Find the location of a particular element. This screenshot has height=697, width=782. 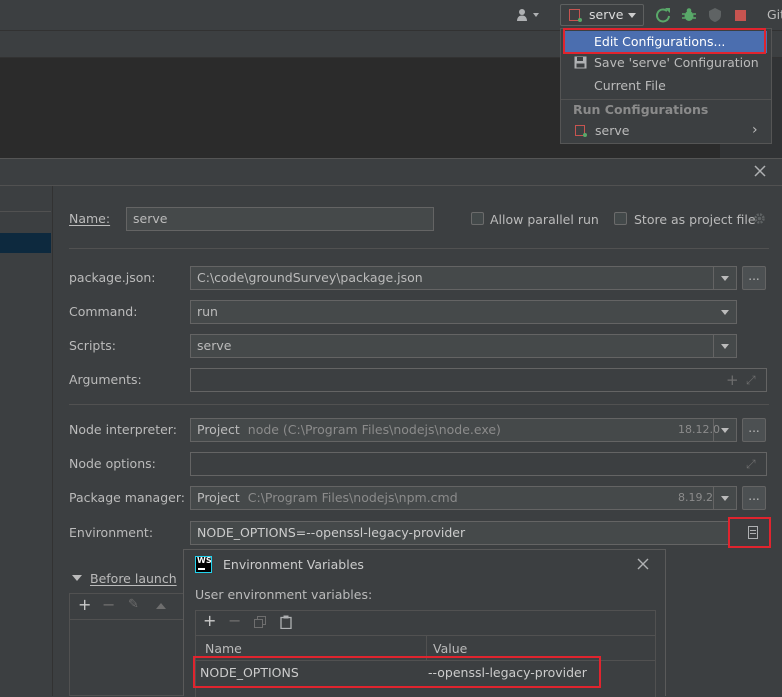

debug-icon is located at coordinates (689, 15).